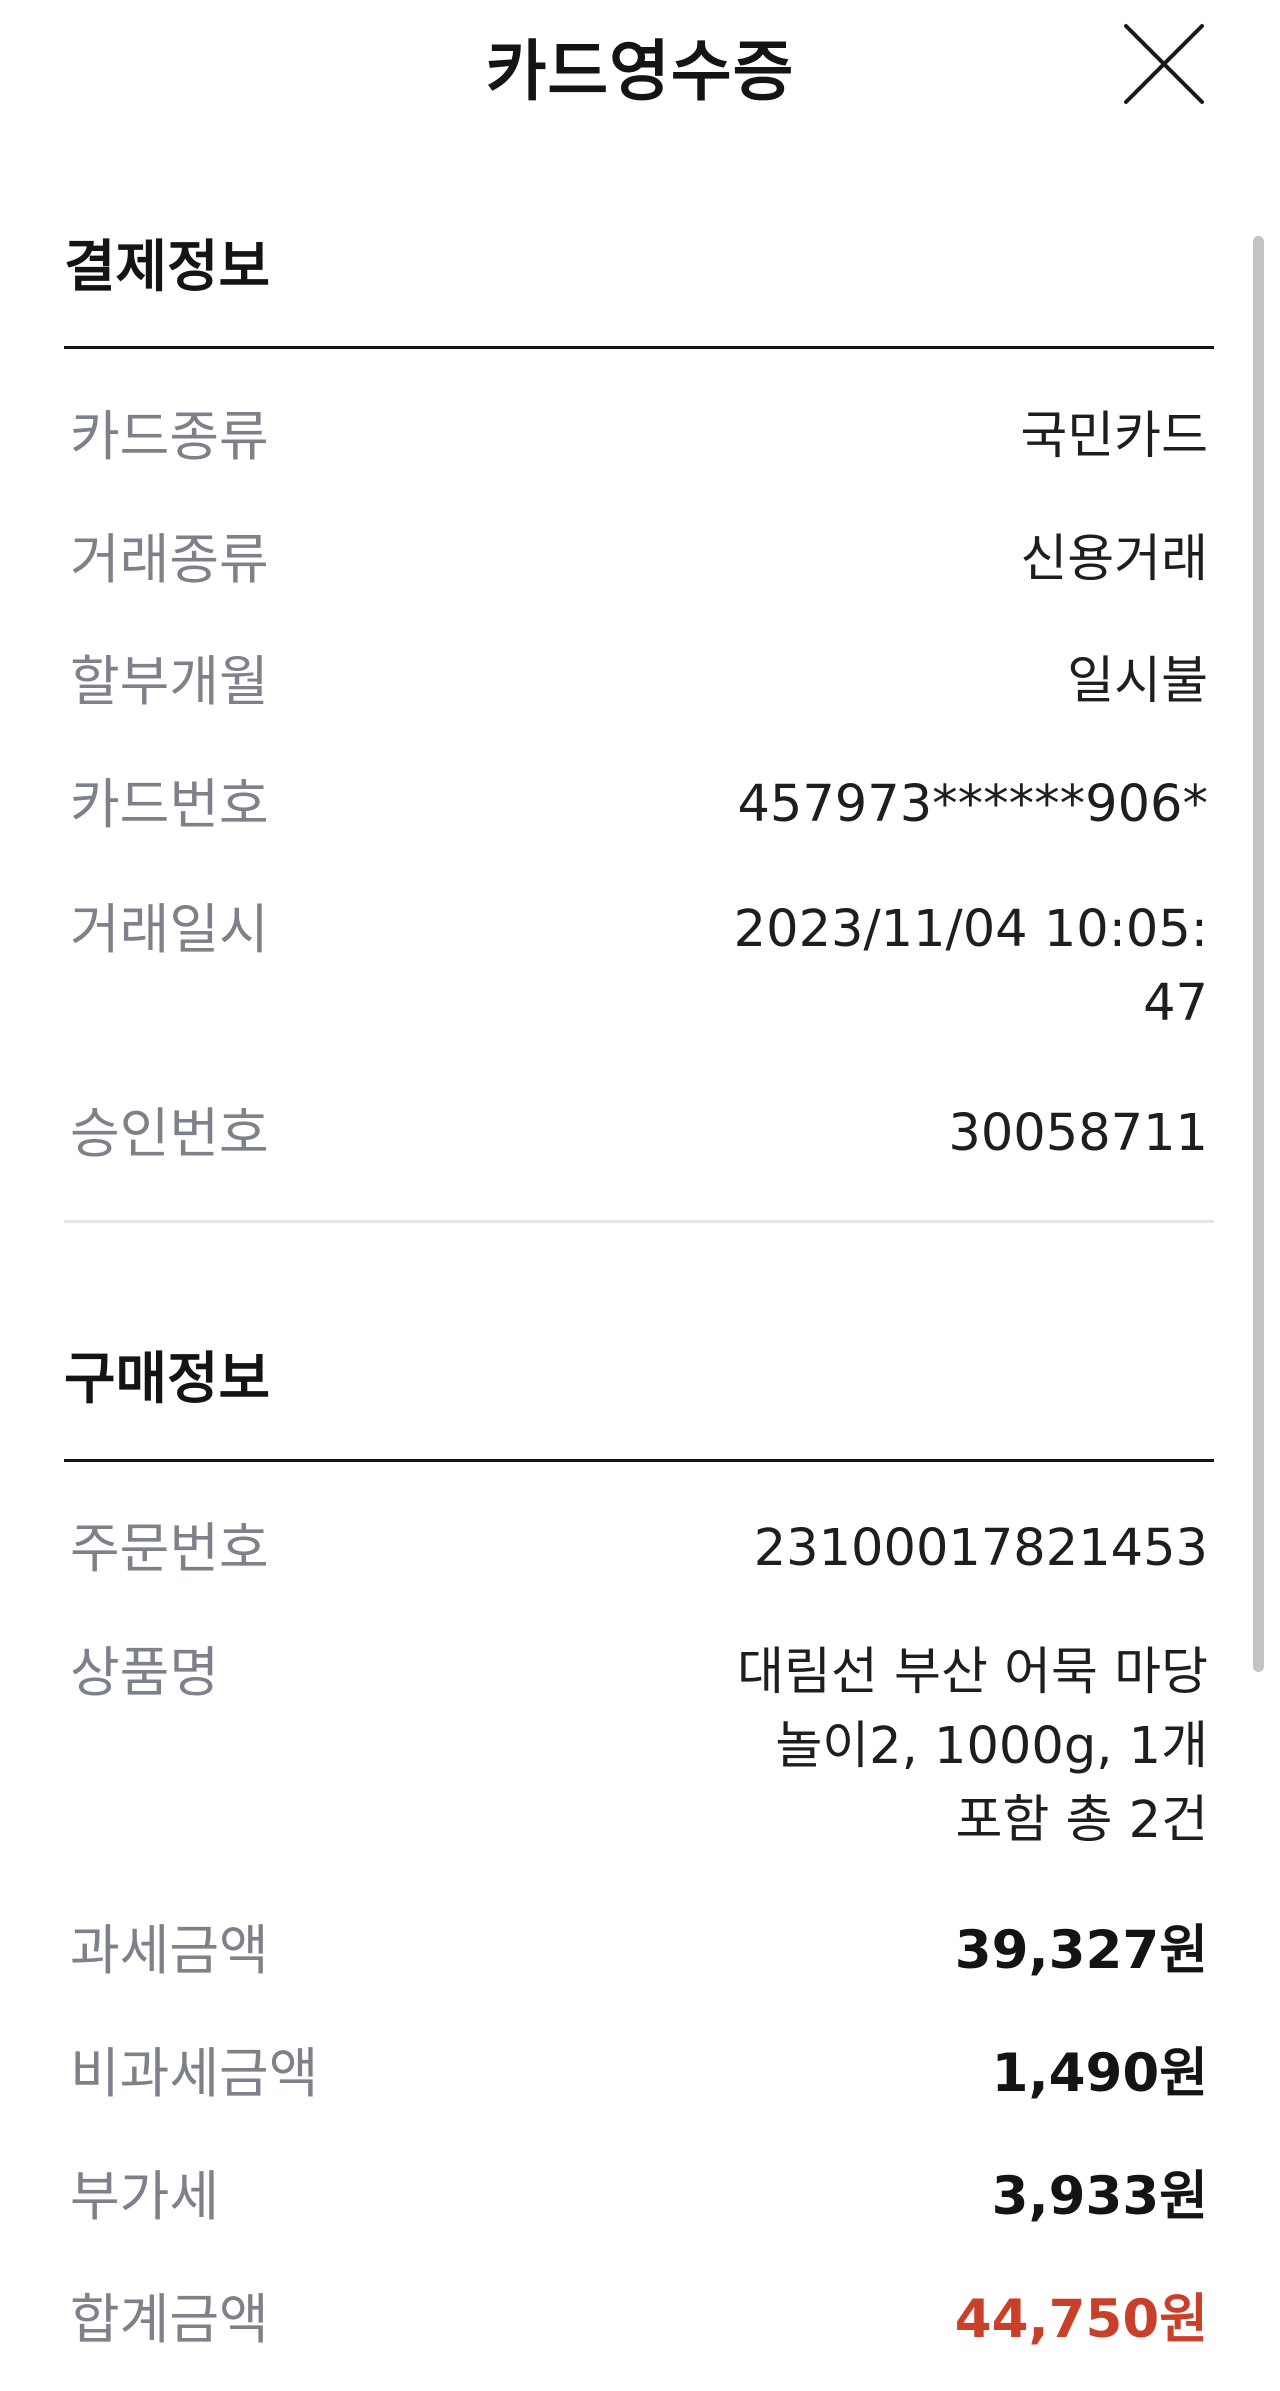 The image size is (1280, 2391). Describe the element at coordinates (972, 1746) in the screenshot. I see `row-value: 대림선 부산 어묵 마당 놀이2, 1000g, 1개 포함 총 2건` at that location.